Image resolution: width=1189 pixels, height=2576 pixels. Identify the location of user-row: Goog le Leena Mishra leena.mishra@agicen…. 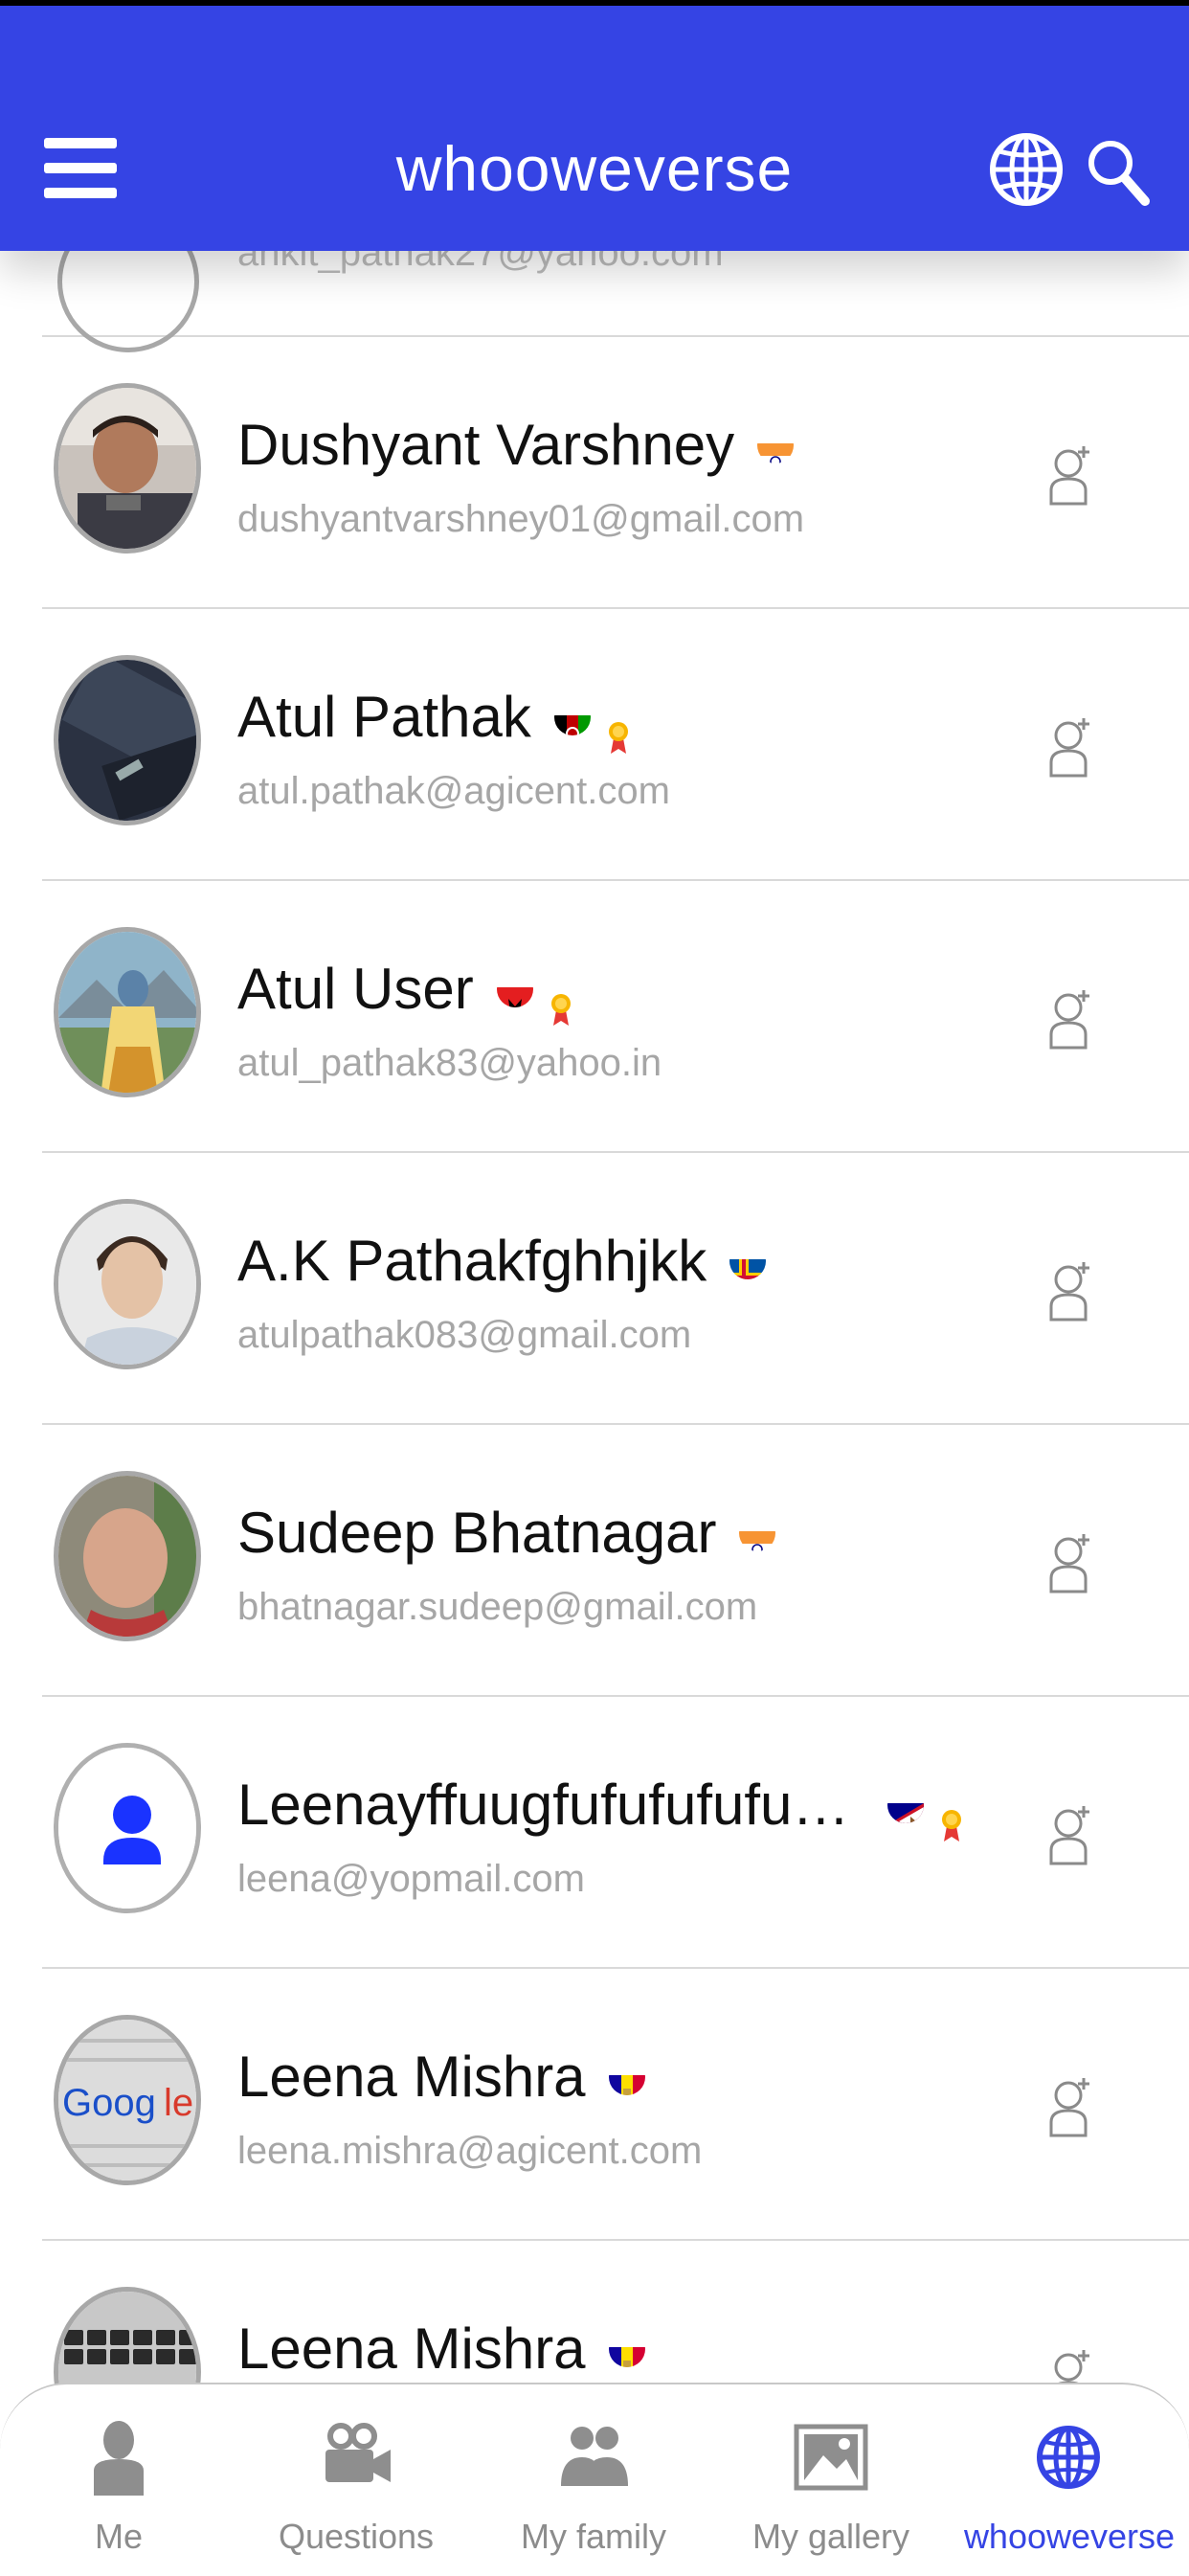
(615, 2105).